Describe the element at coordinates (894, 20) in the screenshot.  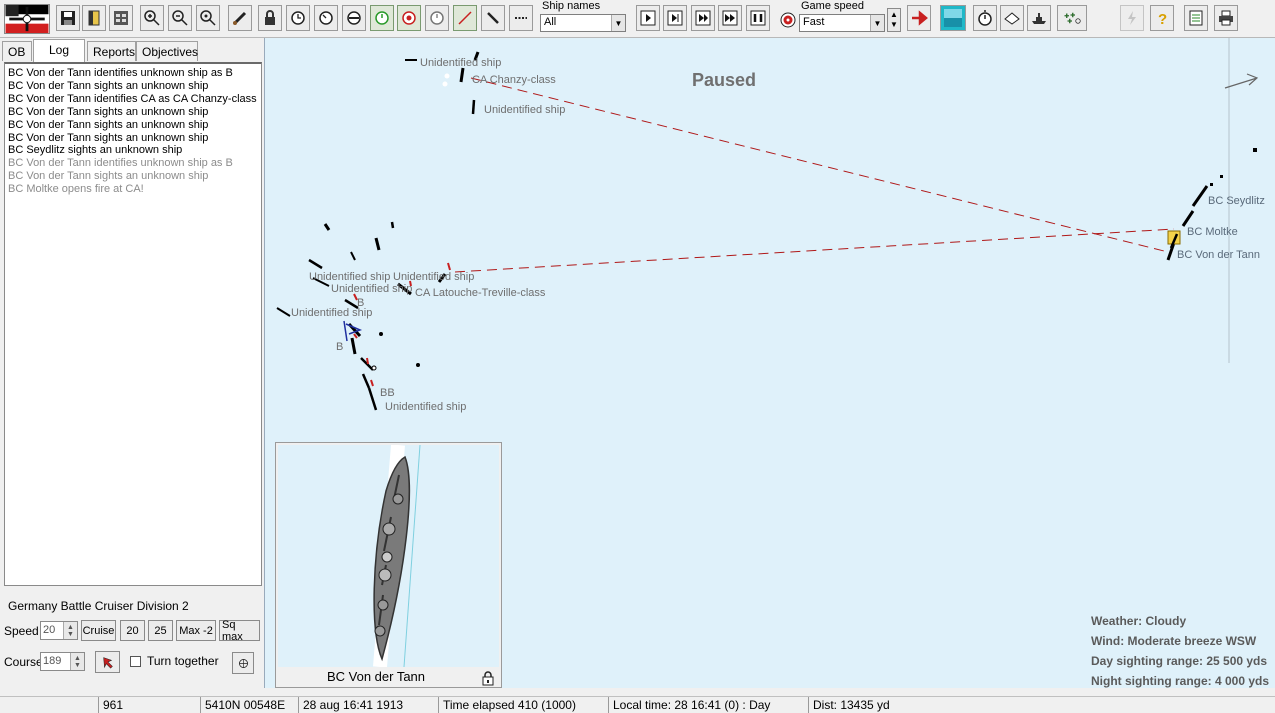
I see `game-speed-stepper: ▲ ▼` at that location.